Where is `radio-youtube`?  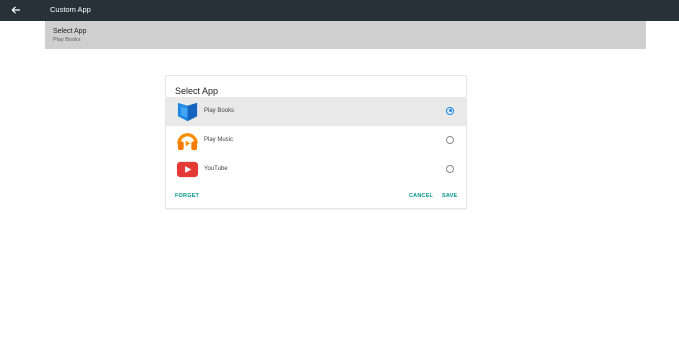
radio-youtube is located at coordinates (450, 168).